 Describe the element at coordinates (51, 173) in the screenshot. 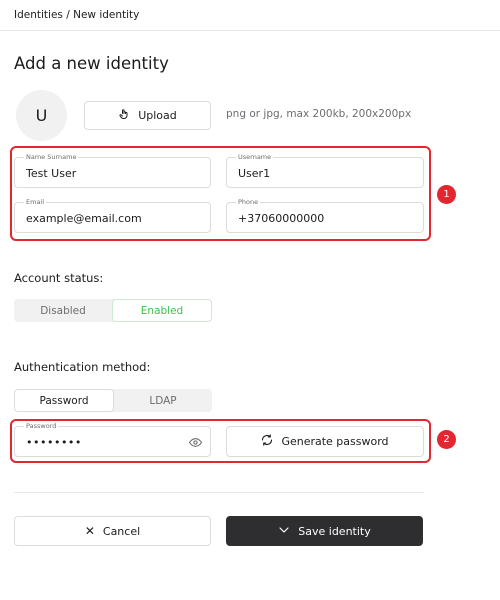

I see `name-surname-value: Test User` at that location.